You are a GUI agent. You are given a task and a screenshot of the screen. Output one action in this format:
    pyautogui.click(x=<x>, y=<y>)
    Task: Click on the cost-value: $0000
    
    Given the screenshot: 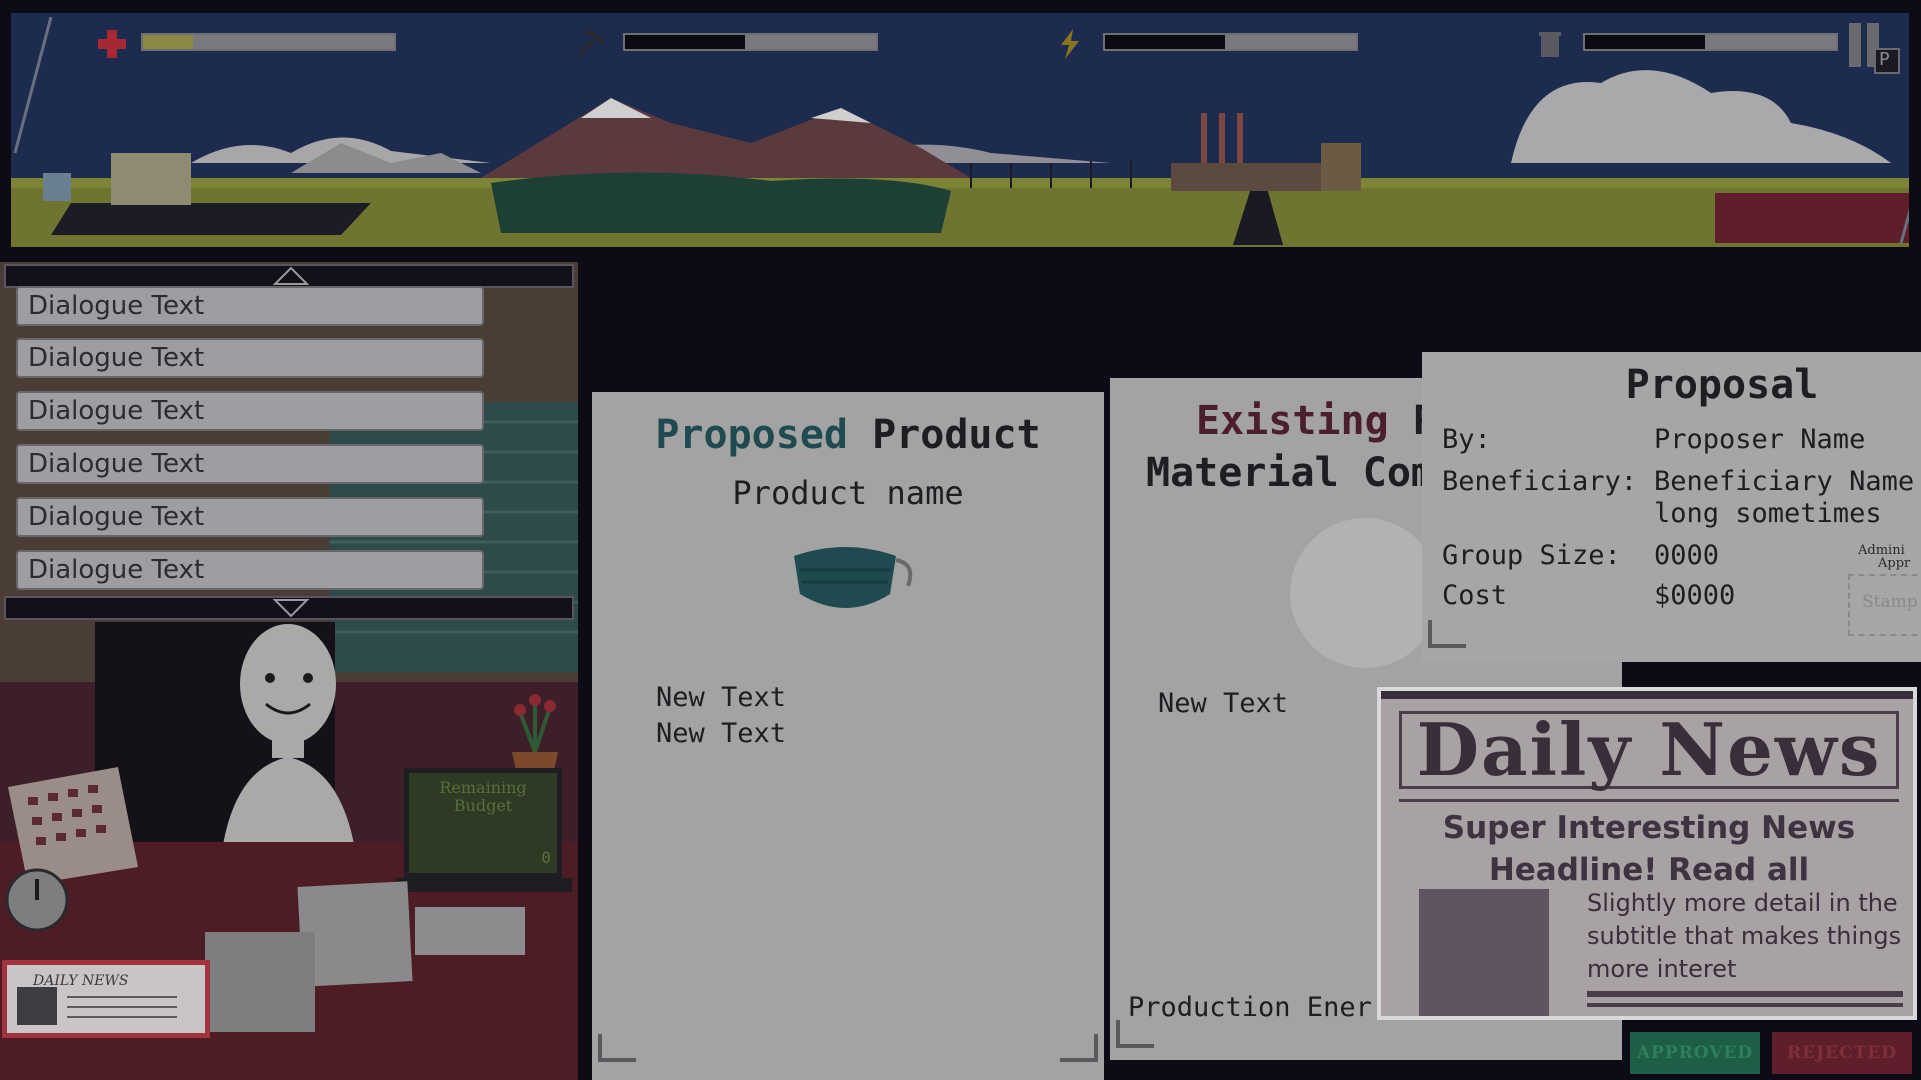 What is the action you would take?
    pyautogui.click(x=1695, y=595)
    